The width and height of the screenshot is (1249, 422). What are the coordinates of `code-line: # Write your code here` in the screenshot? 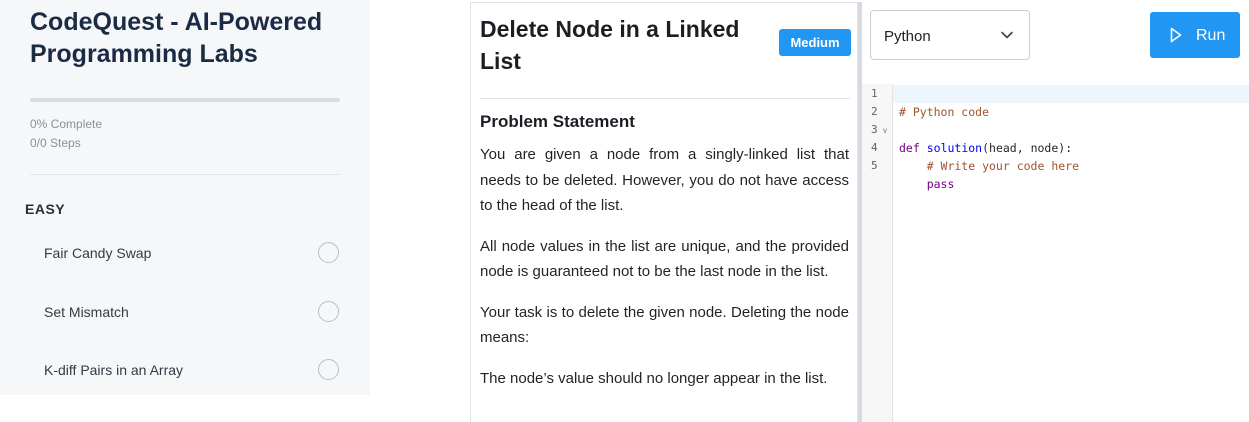 It's located at (1071, 156).